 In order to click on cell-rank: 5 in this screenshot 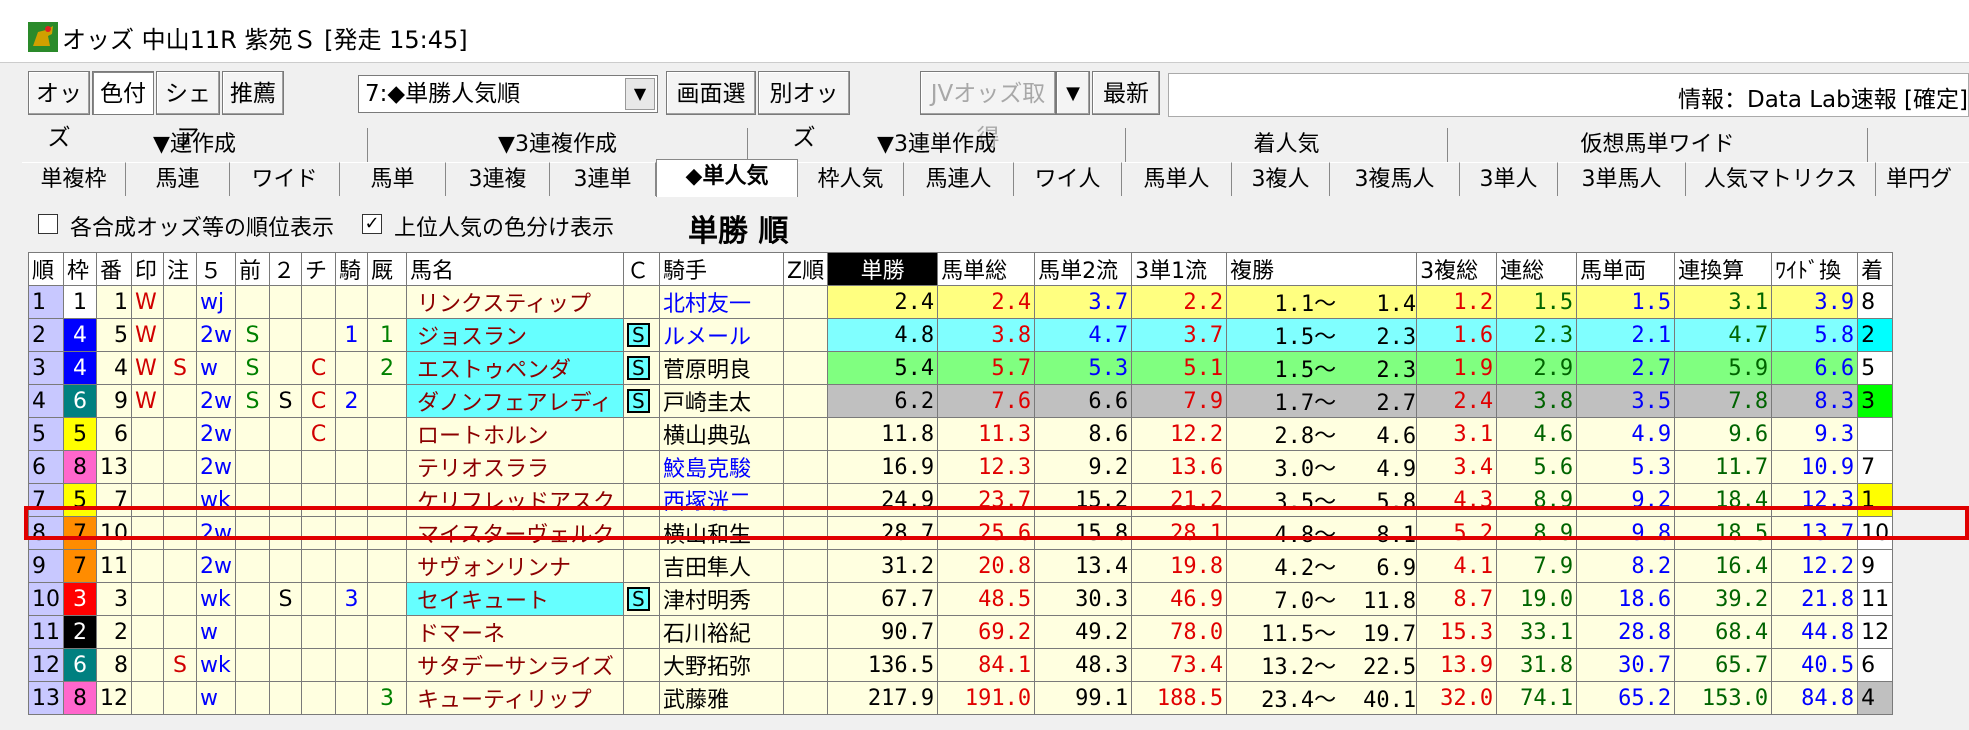, I will do `click(46, 434)`.